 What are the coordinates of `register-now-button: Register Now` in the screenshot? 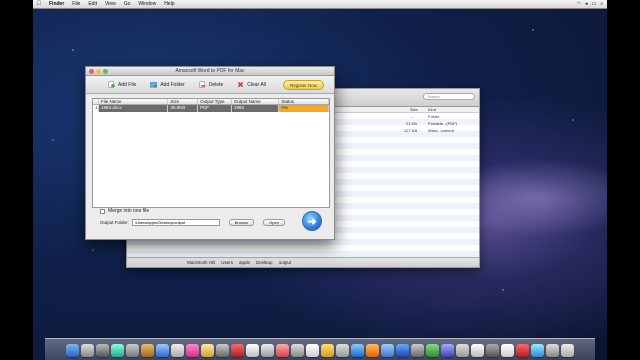 It's located at (303, 85).